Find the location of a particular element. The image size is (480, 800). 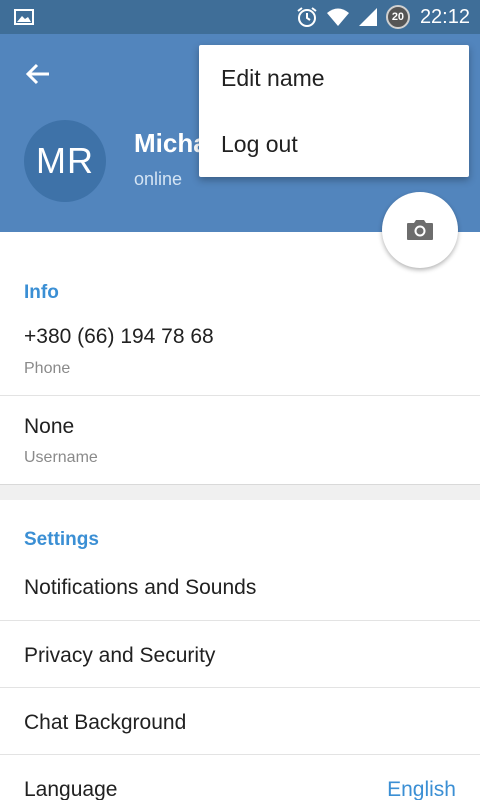

status-bar: 20 22:12 is located at coordinates (240, 17).